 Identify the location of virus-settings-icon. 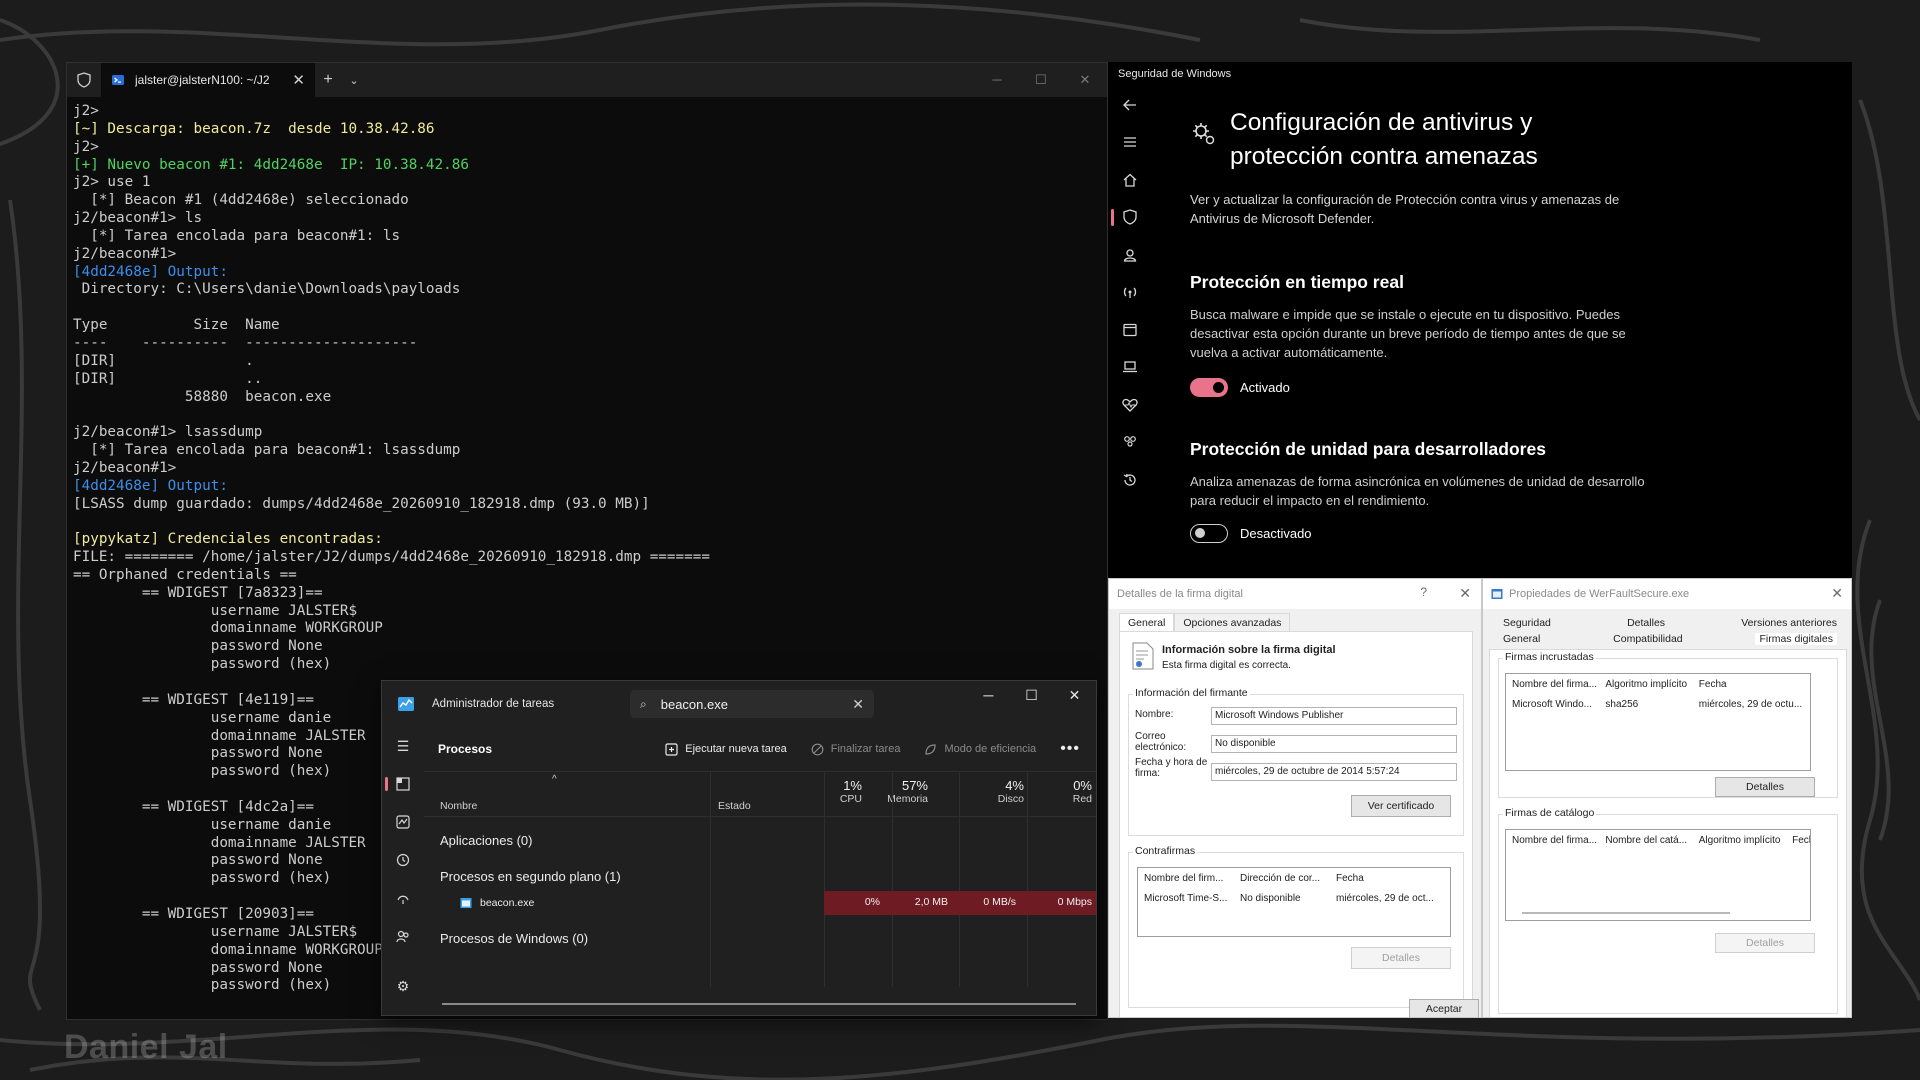
(1204, 134).